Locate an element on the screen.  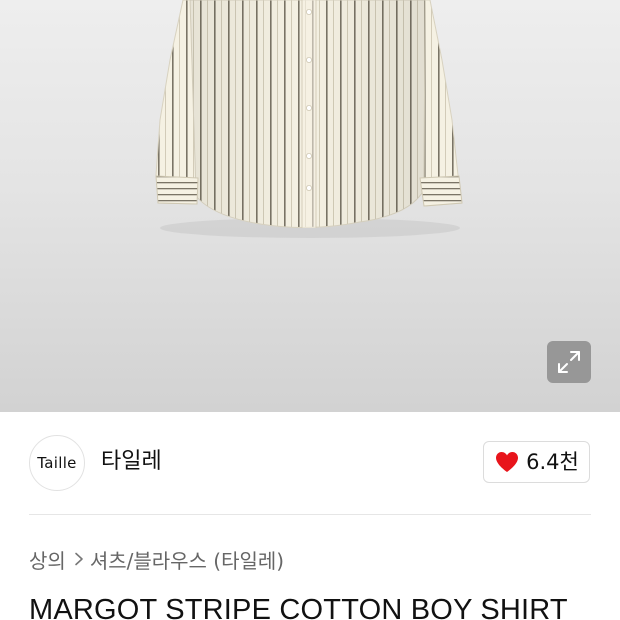
brand-name-link: 타일레 is located at coordinates (131, 462).